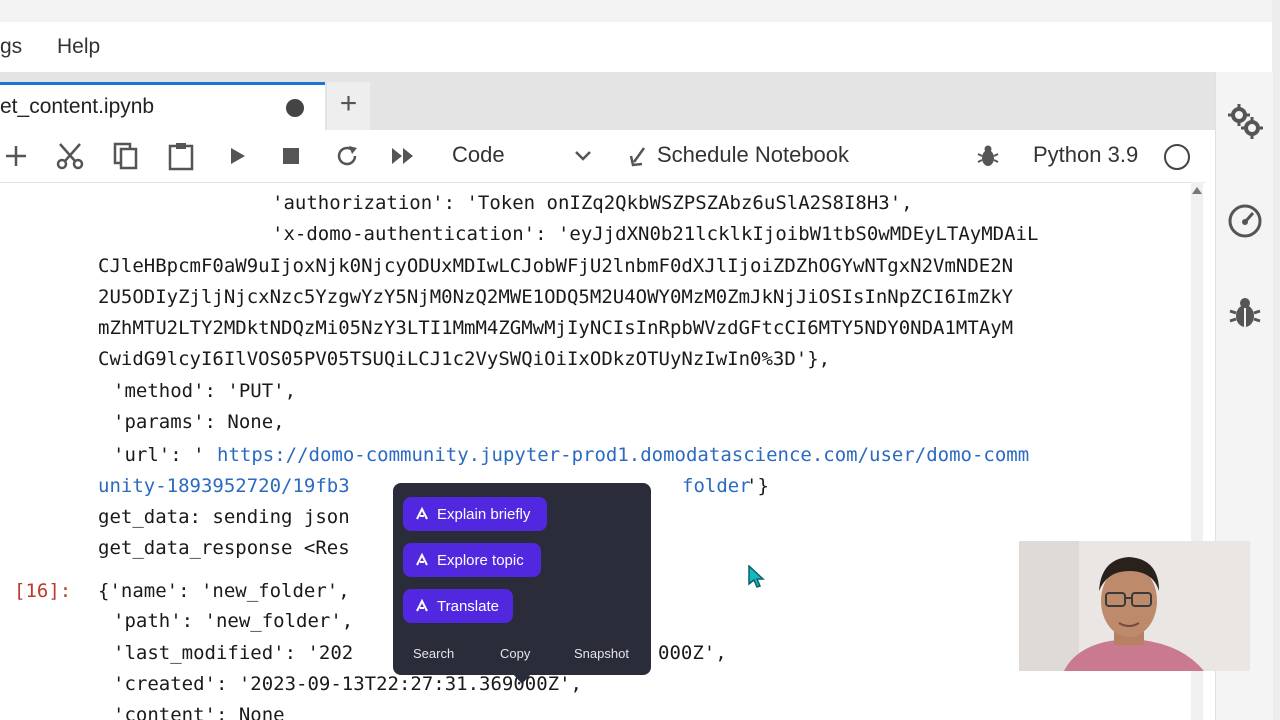 The height and width of the screenshot is (720, 1280). Describe the element at coordinates (11, 47) in the screenshot. I see `menu-settings: gs` at that location.